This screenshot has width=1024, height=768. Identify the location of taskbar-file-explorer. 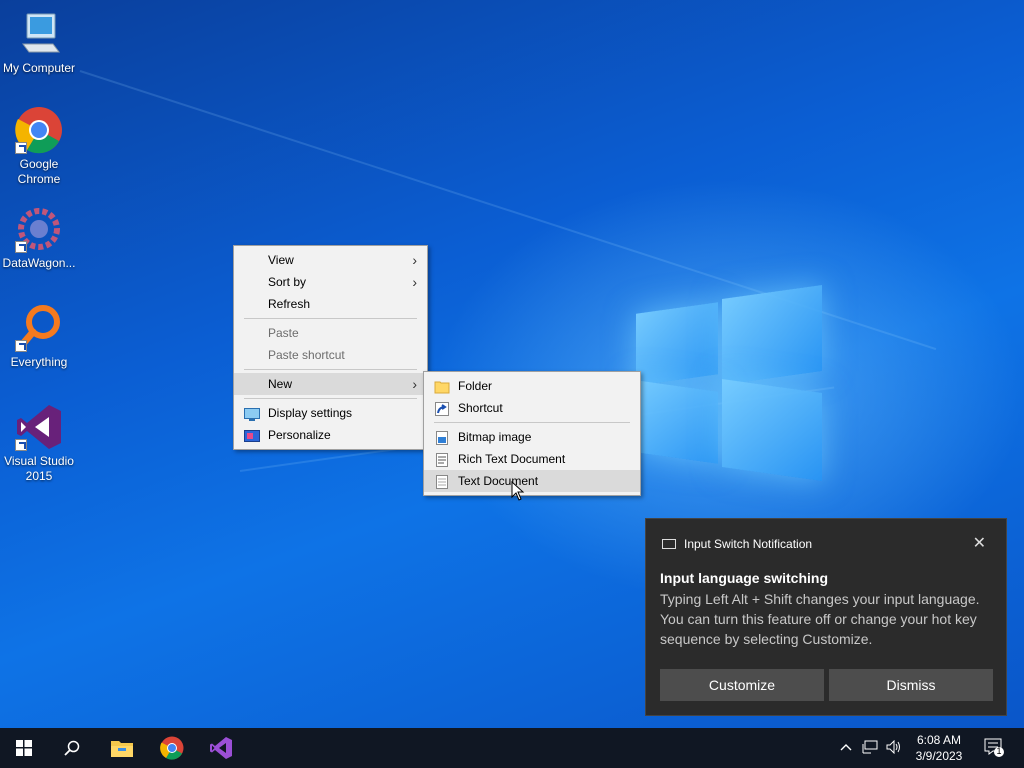
(122, 748).